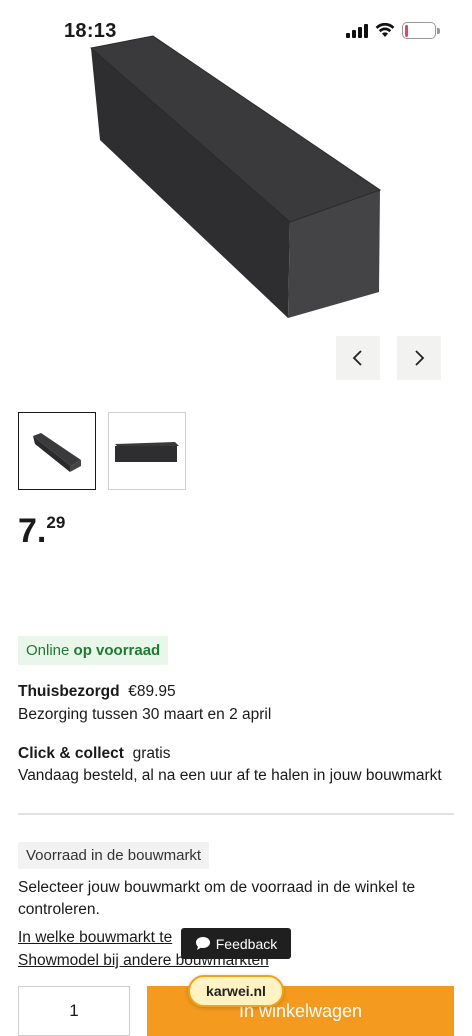 Image resolution: width=472 pixels, height=1036 pixels. I want to click on quantity-input: 1, so click(74, 1011).